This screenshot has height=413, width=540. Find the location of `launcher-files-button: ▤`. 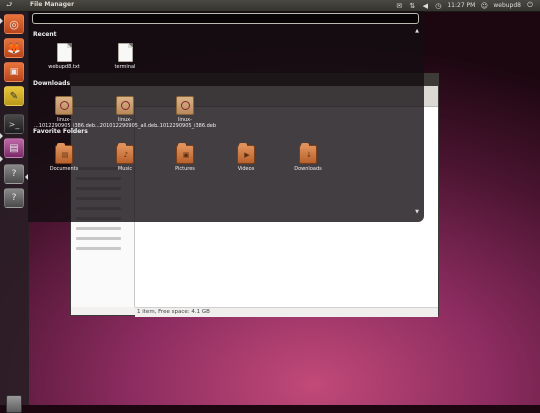

launcher-files-button: ▤ is located at coordinates (14, 148).